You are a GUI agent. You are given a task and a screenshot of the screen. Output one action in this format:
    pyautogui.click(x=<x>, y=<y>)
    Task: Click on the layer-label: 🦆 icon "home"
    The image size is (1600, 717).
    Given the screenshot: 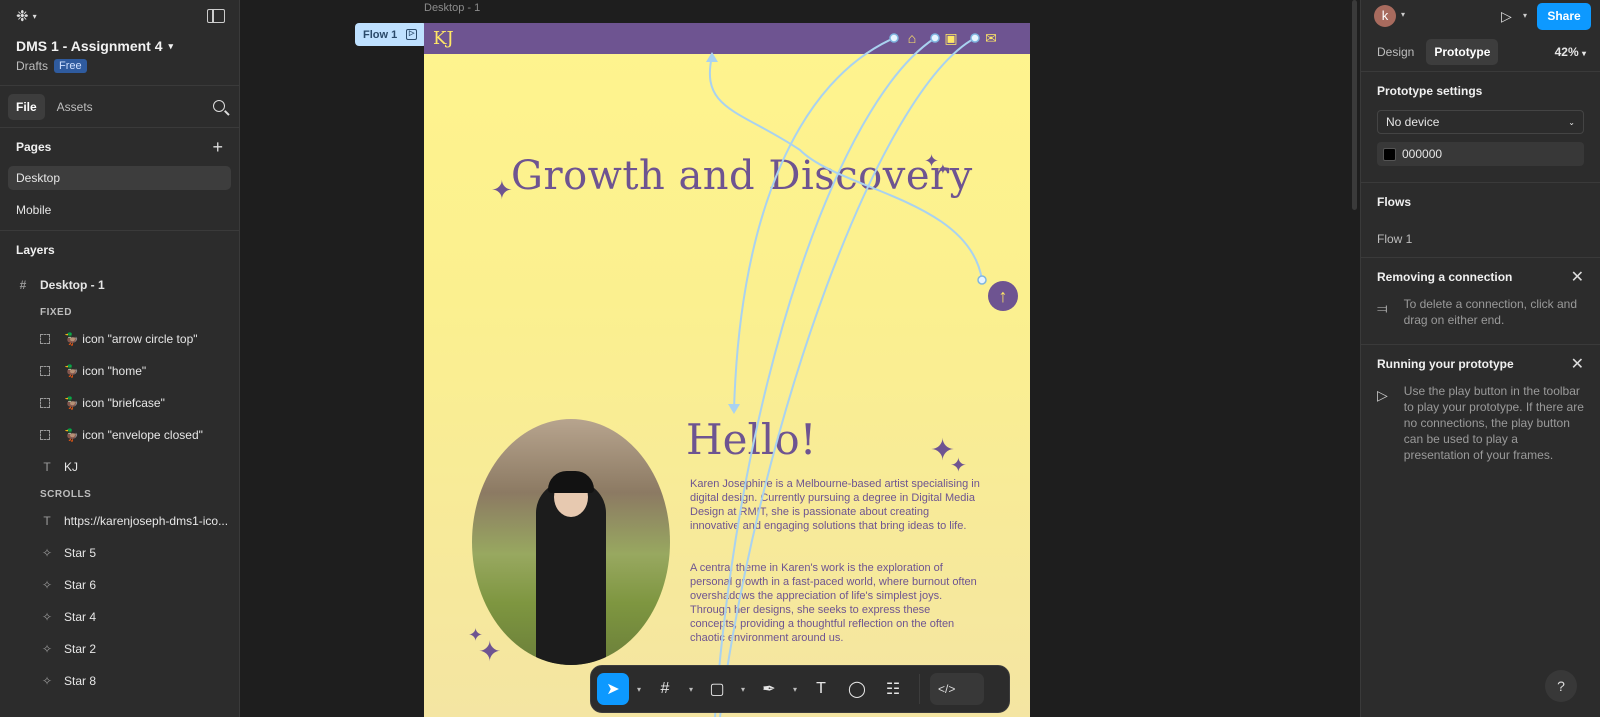 What is the action you would take?
    pyautogui.click(x=105, y=371)
    